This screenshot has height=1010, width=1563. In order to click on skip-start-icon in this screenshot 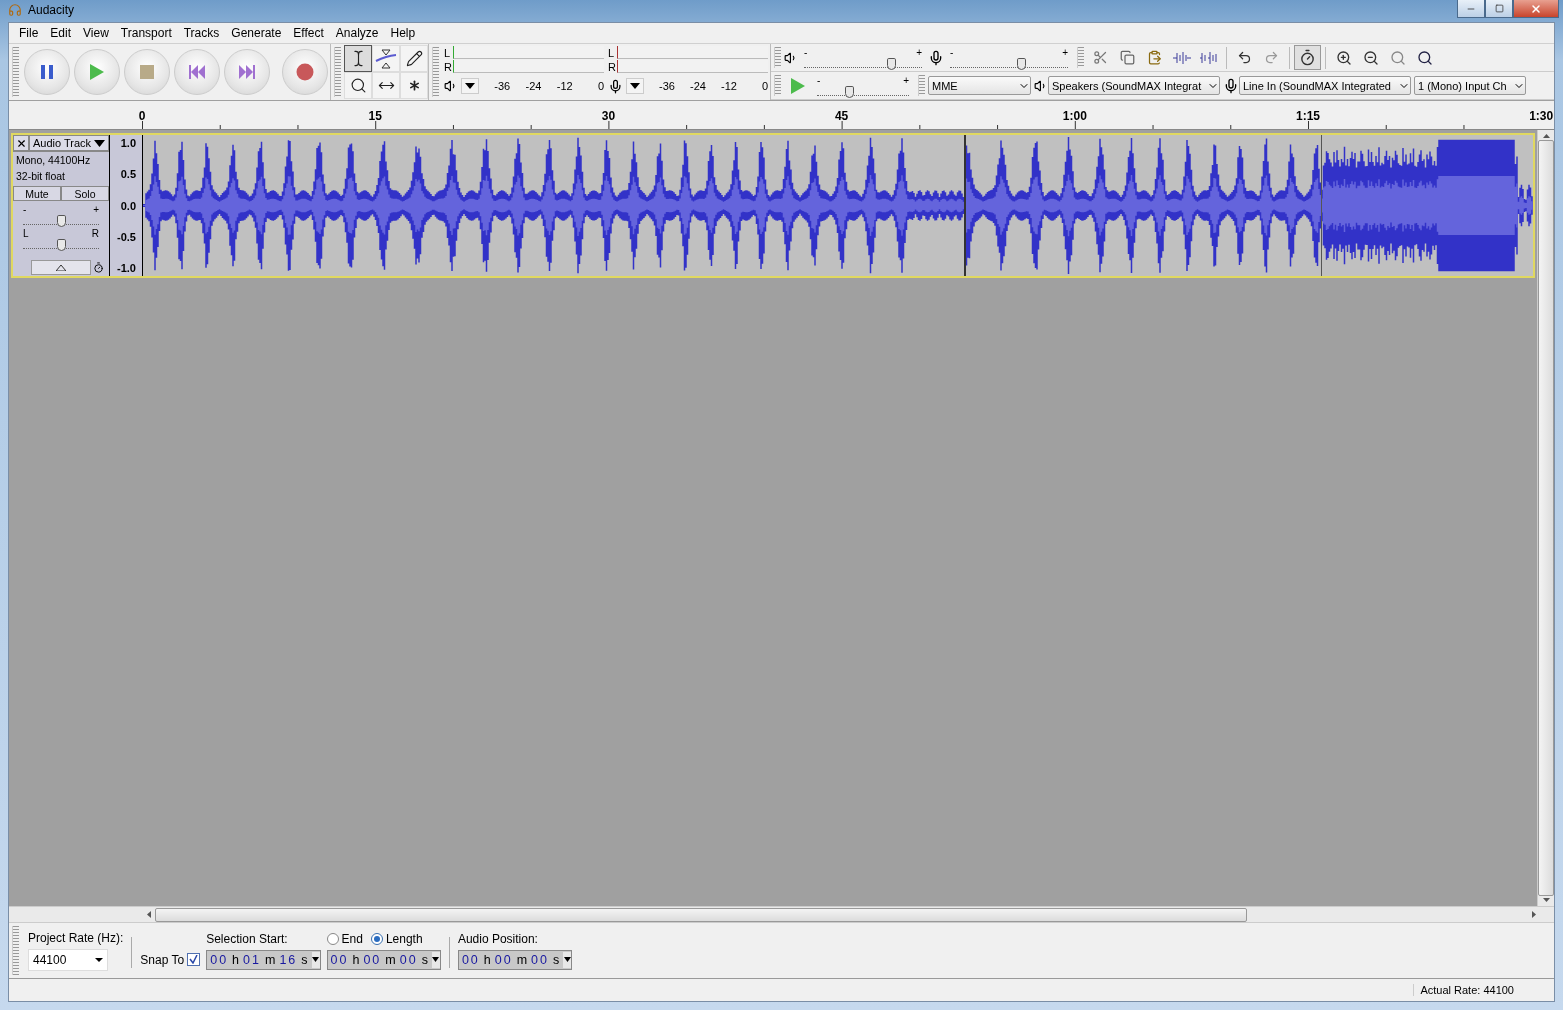, I will do `click(197, 72)`.